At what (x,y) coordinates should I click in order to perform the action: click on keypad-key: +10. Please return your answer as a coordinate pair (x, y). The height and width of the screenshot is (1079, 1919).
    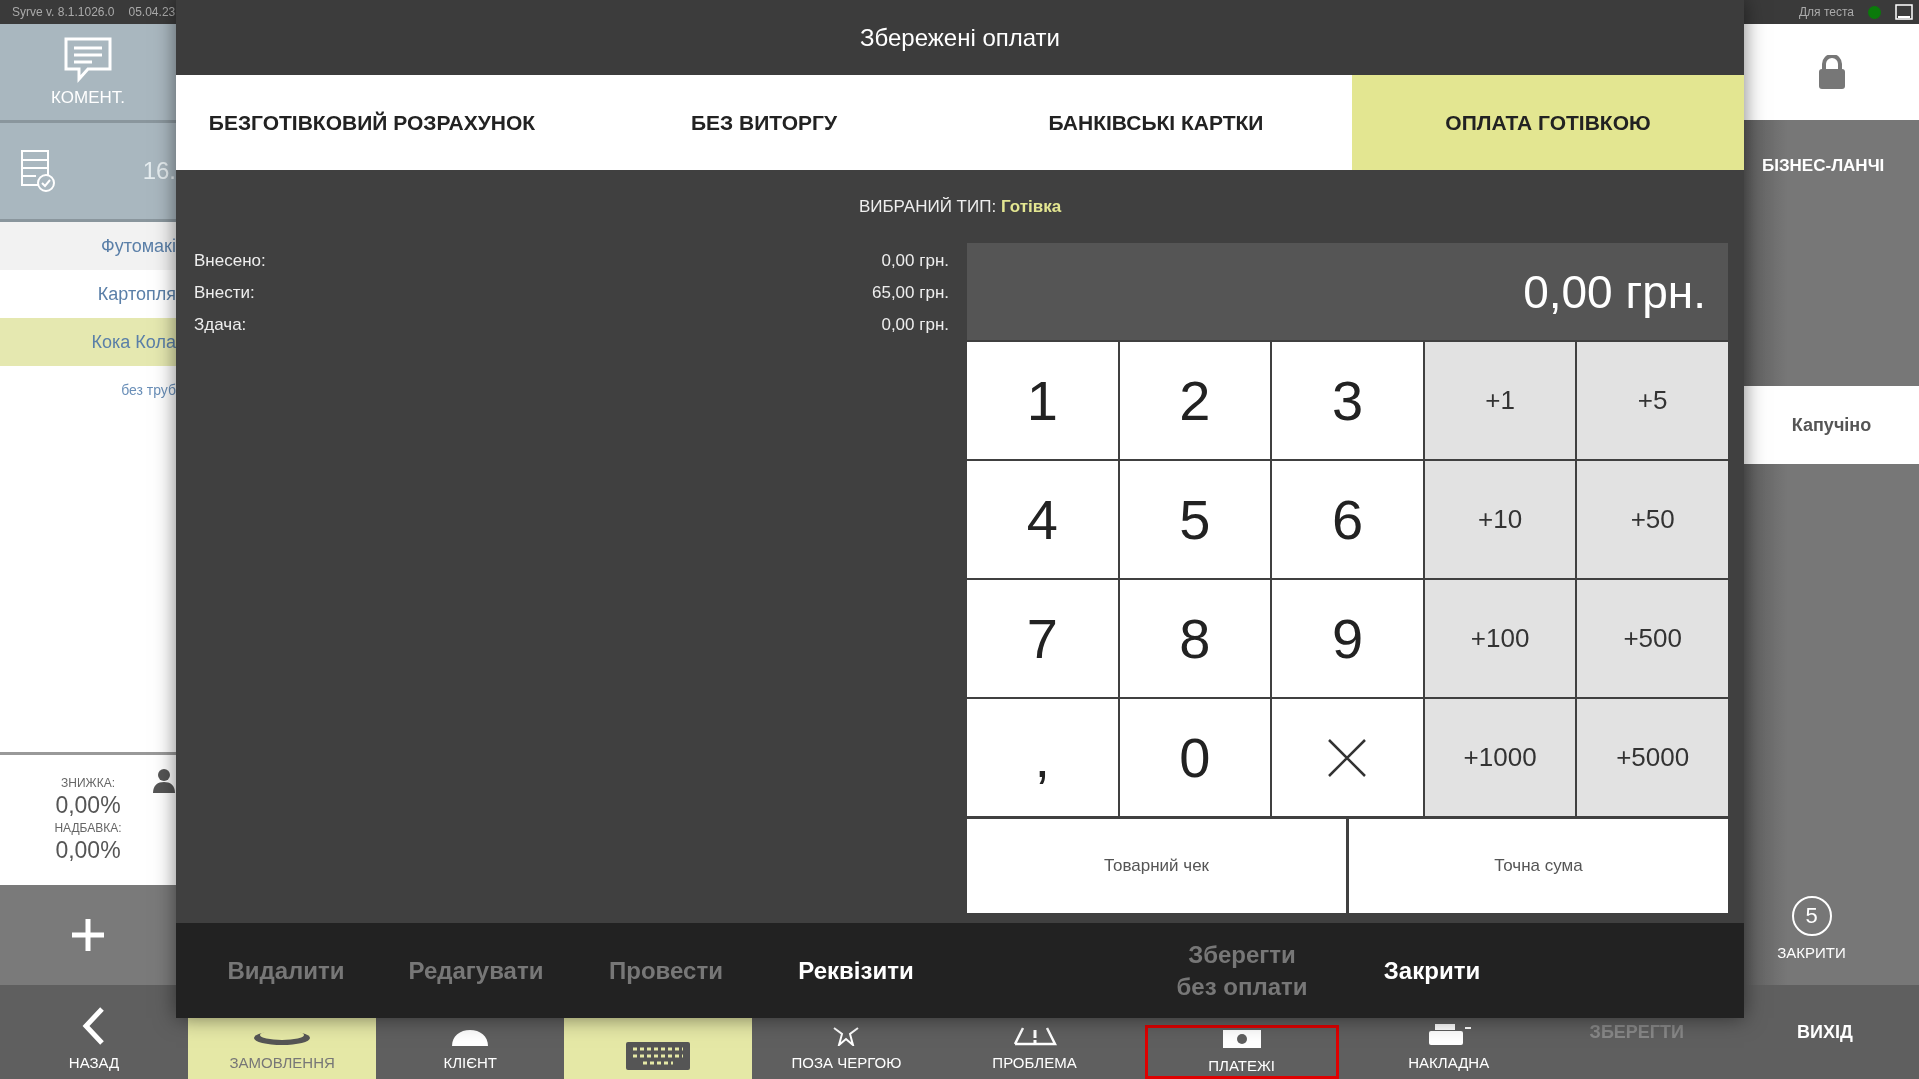
    Looking at the image, I should click on (1500, 519).